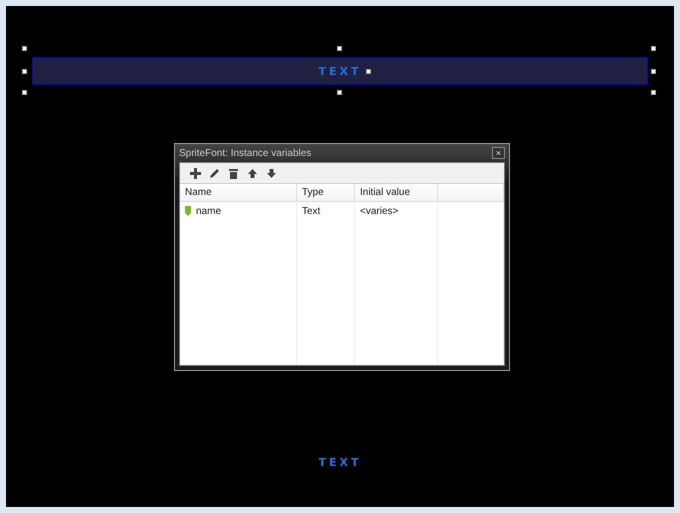  I want to click on column-header: Type, so click(326, 193).